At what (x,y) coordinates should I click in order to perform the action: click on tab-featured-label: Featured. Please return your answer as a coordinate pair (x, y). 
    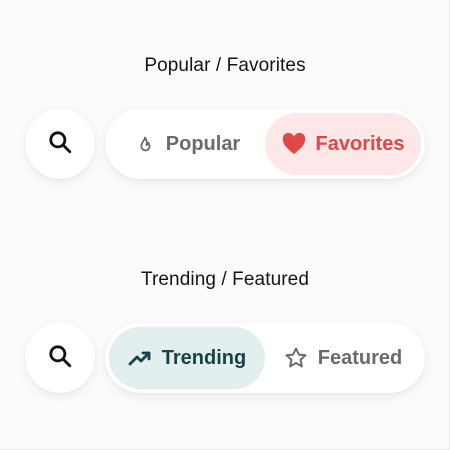
    Looking at the image, I should click on (360, 357).